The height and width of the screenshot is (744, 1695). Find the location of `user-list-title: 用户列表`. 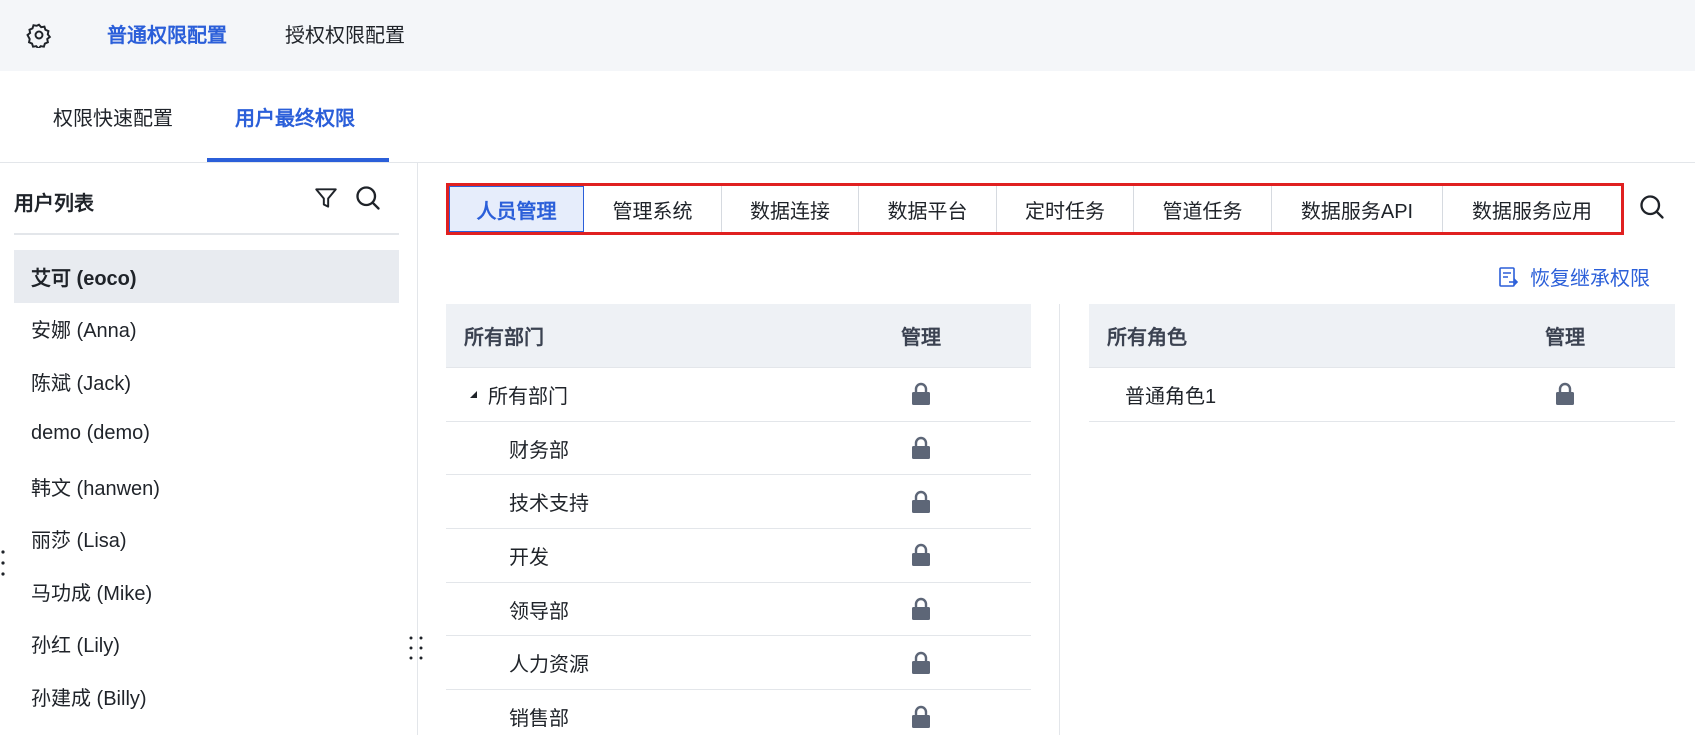

user-list-title: 用户列表 is located at coordinates (54, 204).